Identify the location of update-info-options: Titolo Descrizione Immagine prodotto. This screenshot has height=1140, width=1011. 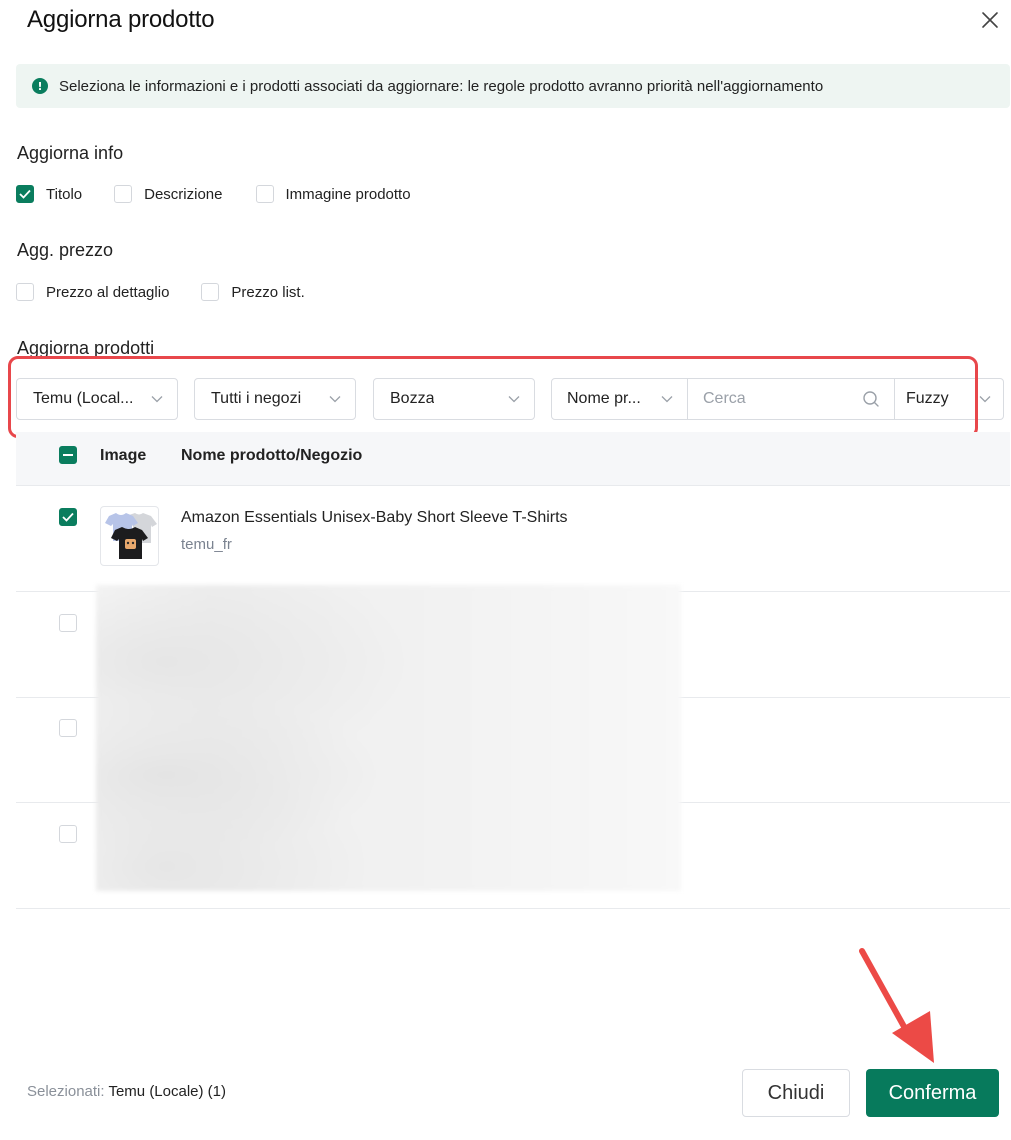
(213, 194).